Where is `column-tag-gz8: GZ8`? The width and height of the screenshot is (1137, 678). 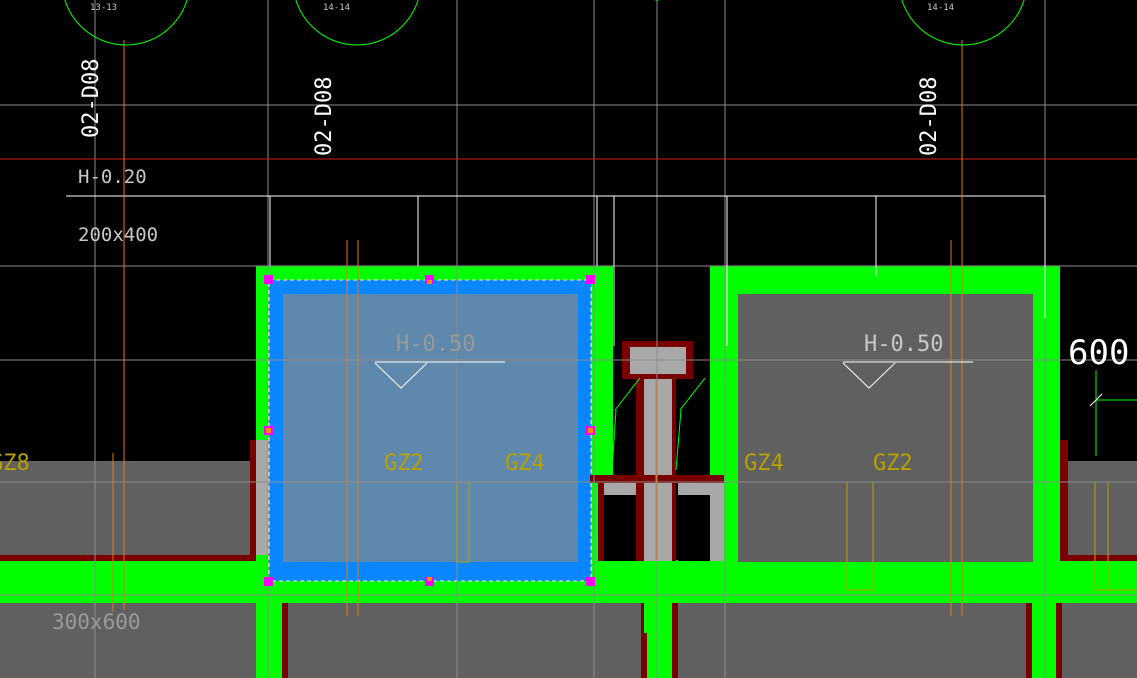 column-tag-gz8: GZ8 is located at coordinates (15, 463).